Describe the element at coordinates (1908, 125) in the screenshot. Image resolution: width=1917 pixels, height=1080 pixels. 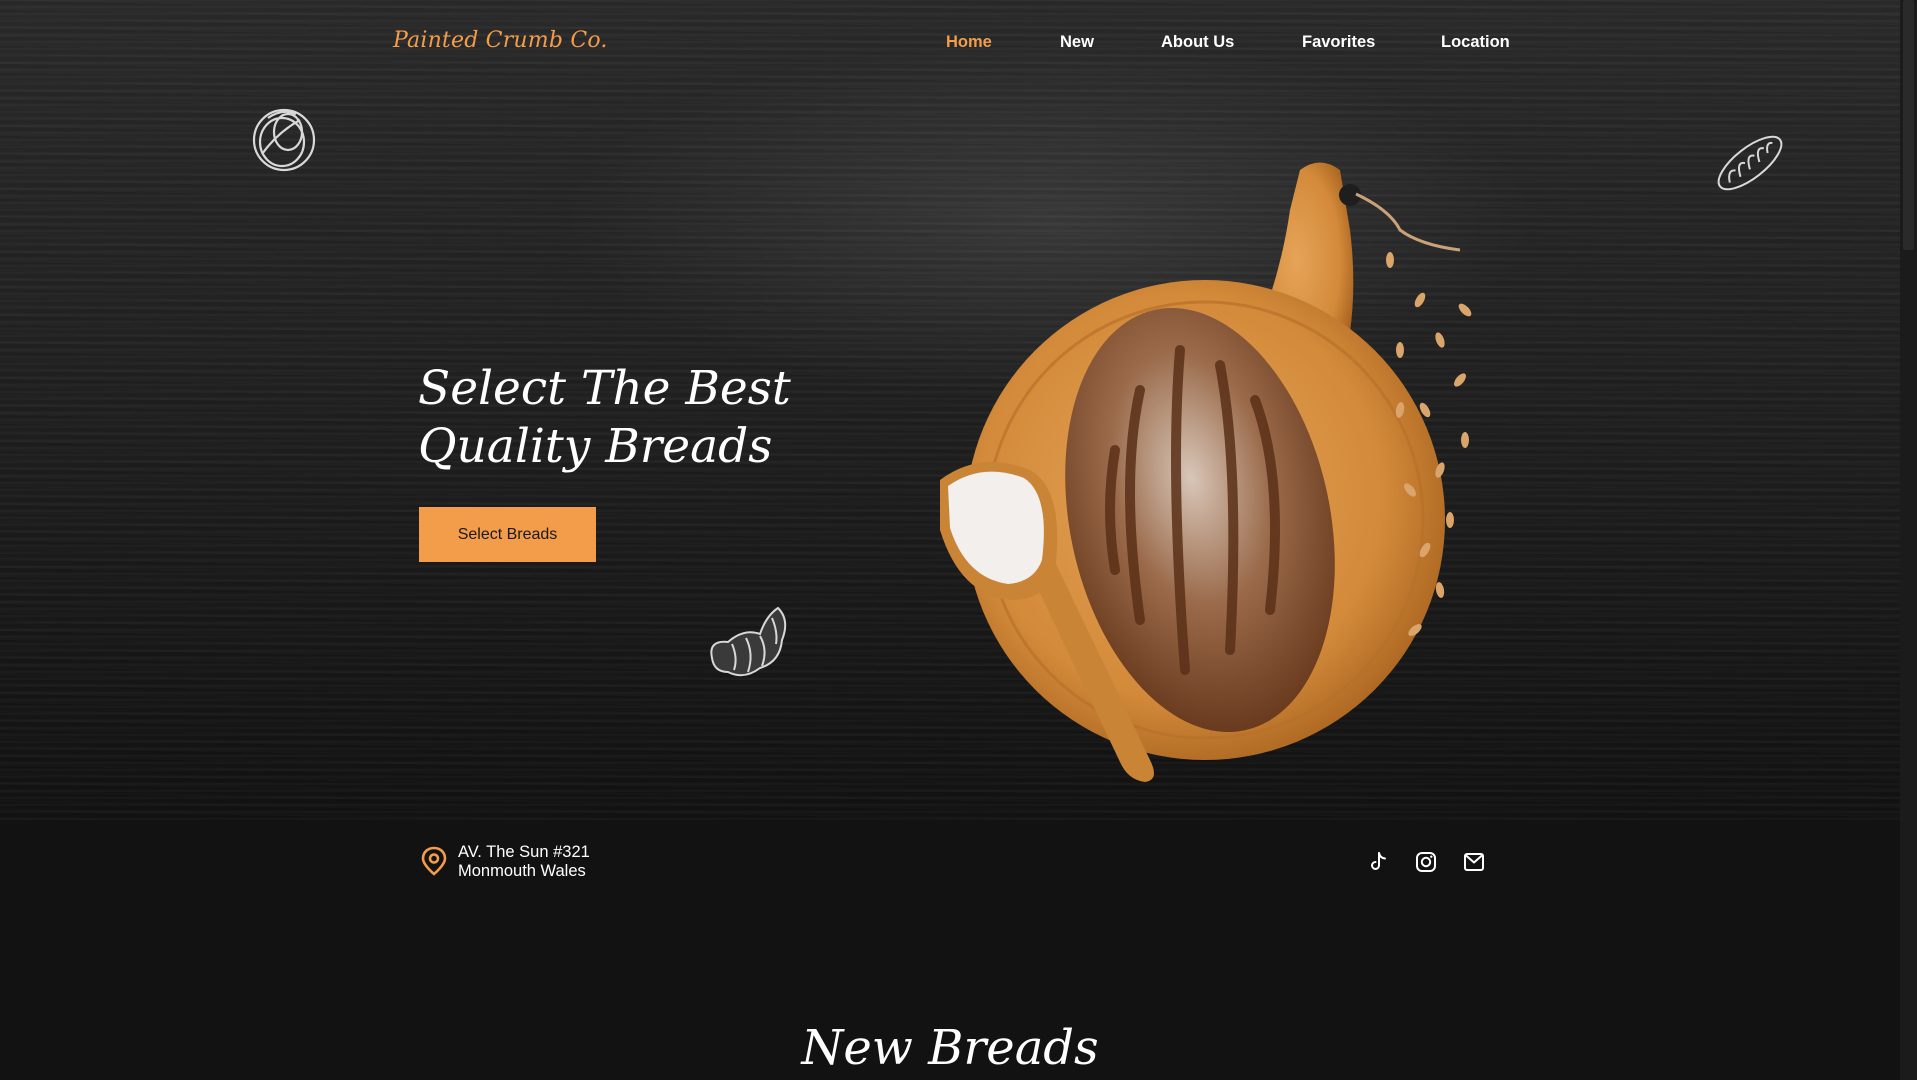
I see `scrollbar-thumb` at that location.